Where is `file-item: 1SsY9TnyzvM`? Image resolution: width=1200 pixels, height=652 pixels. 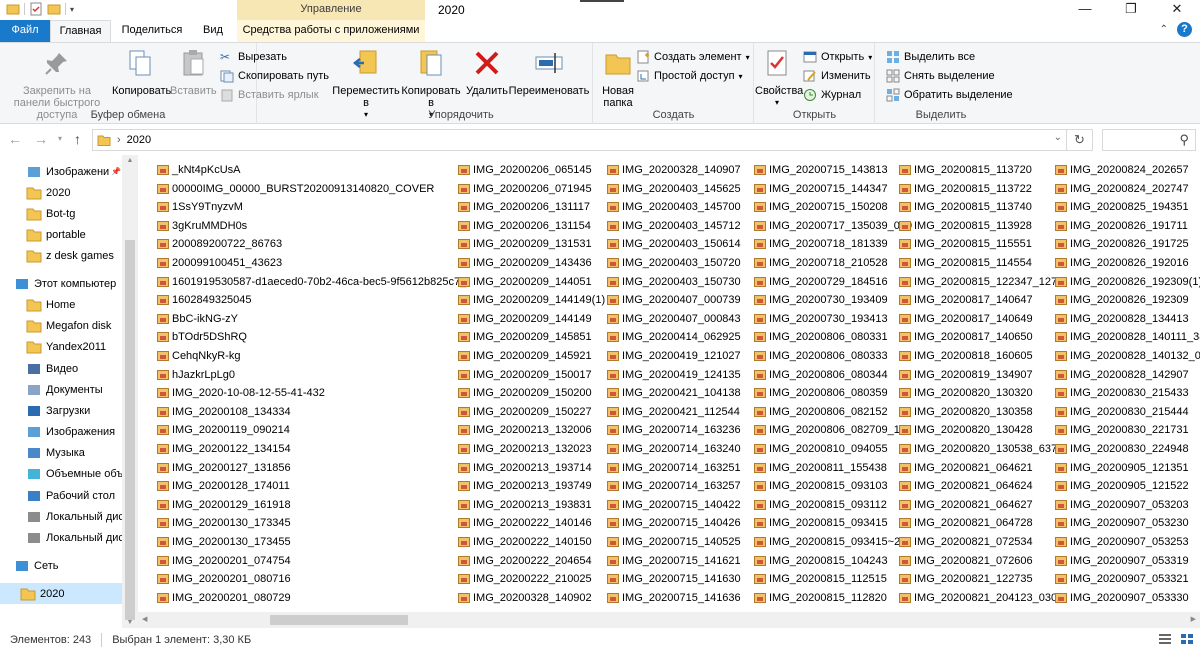 file-item: 1SsY9TnyzvM is located at coordinates (200, 206).